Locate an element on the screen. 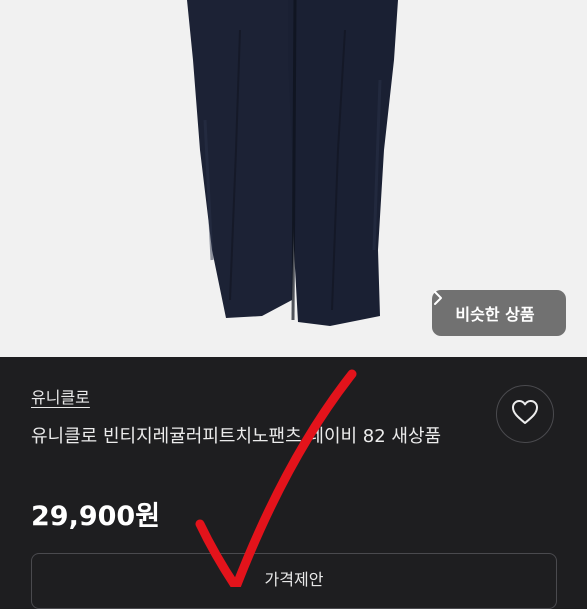 The image size is (587, 609). product-title: 유니클로 빈티지레귤러피트치노팬츠 네이비 82 새상품 is located at coordinates (236, 436).